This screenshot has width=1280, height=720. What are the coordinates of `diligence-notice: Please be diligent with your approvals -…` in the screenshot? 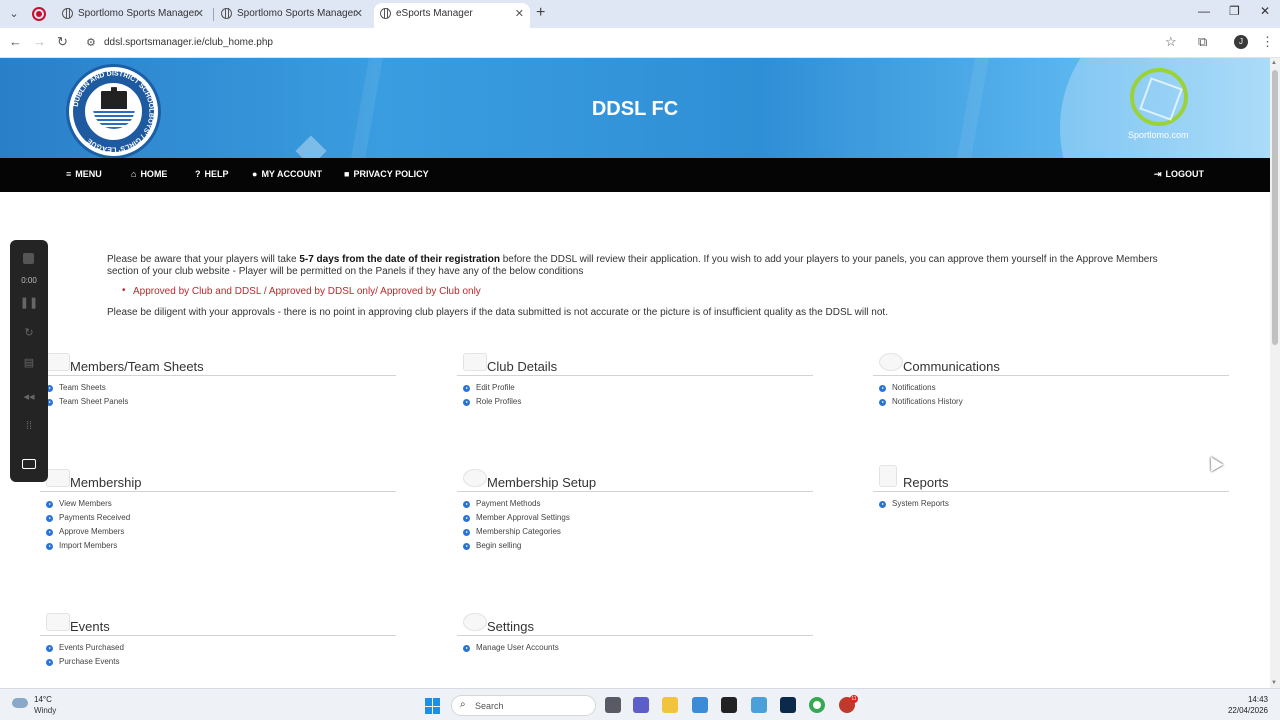 It's located at (497, 312).